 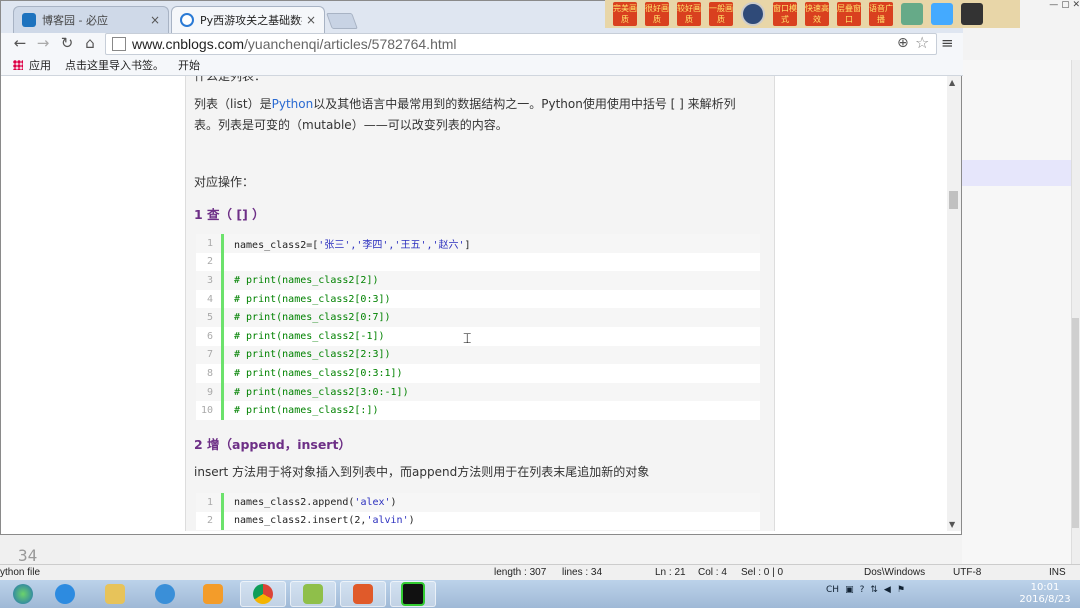 What do you see at coordinates (115, 594) in the screenshot?
I see `taskbar-explorer` at bounding box center [115, 594].